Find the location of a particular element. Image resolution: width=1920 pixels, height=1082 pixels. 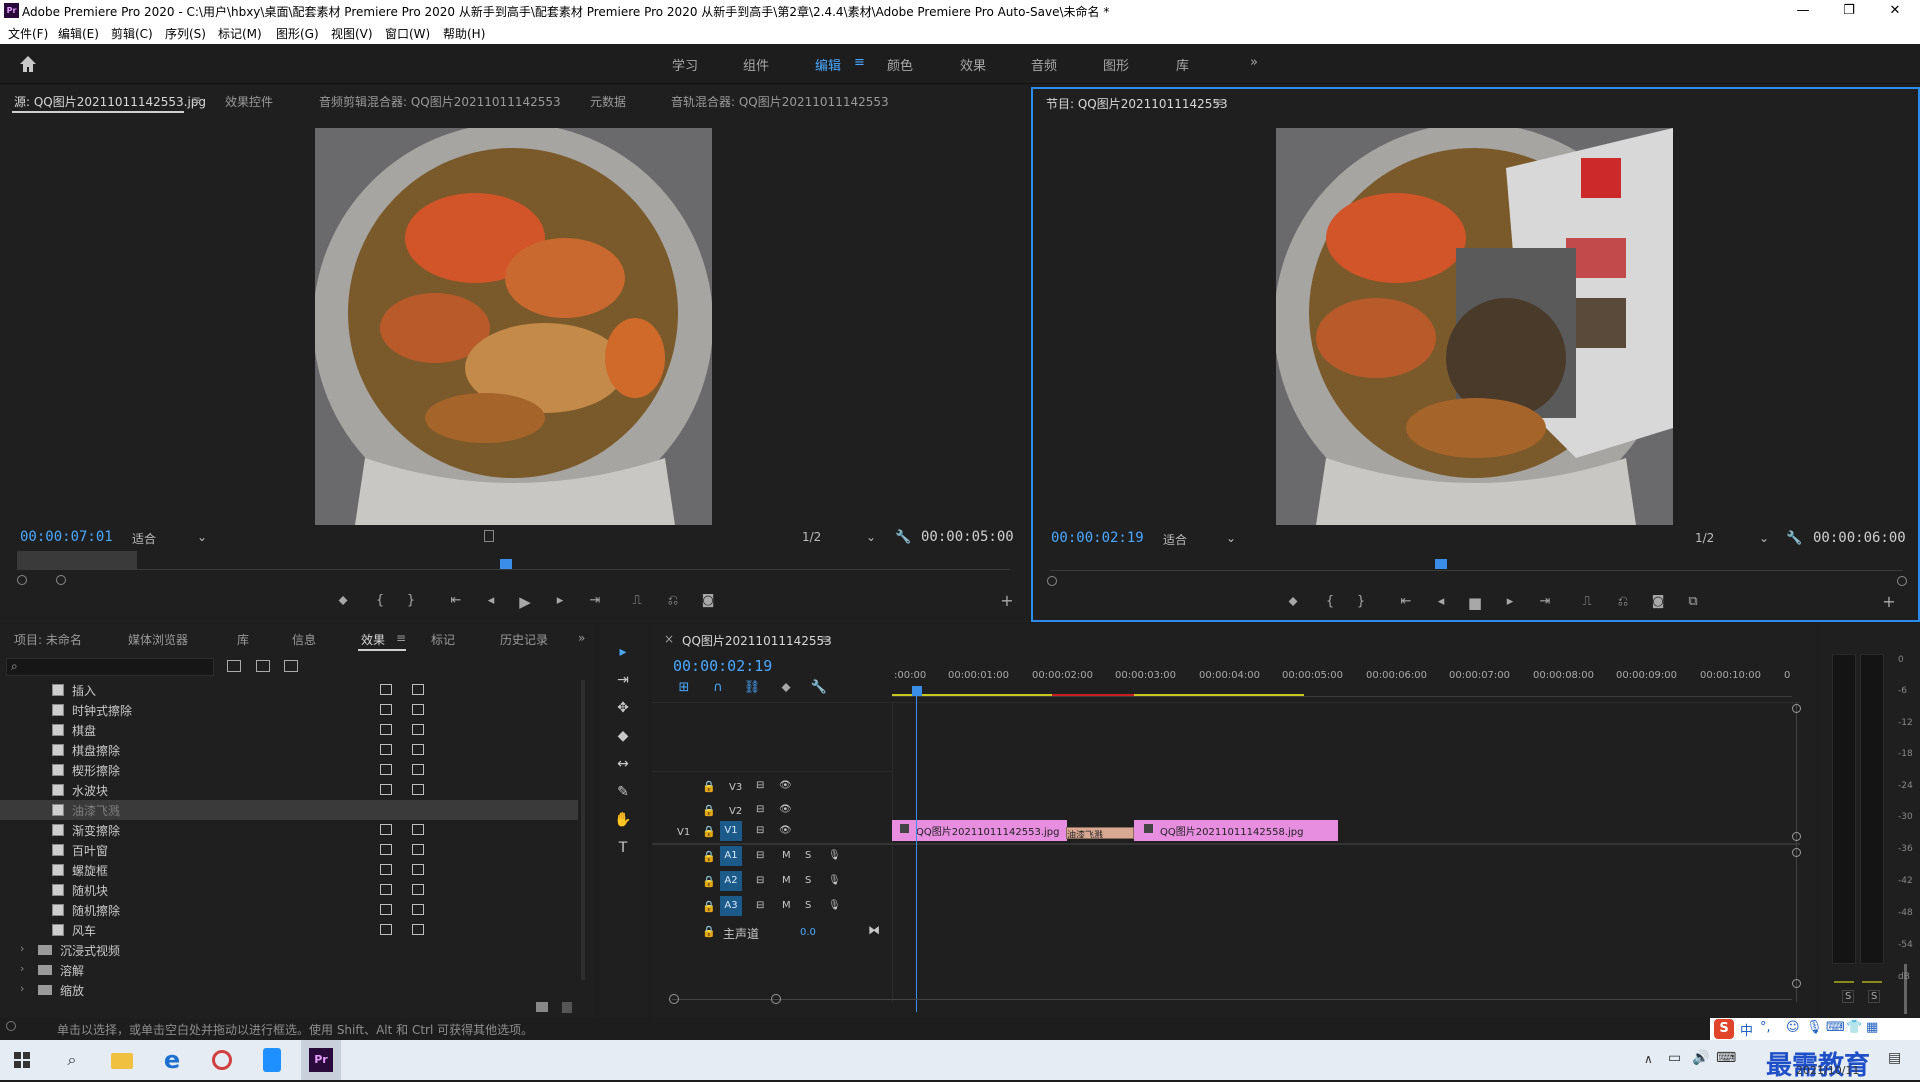

folder-item: › 沉浸式视频 is located at coordinates (289, 950).